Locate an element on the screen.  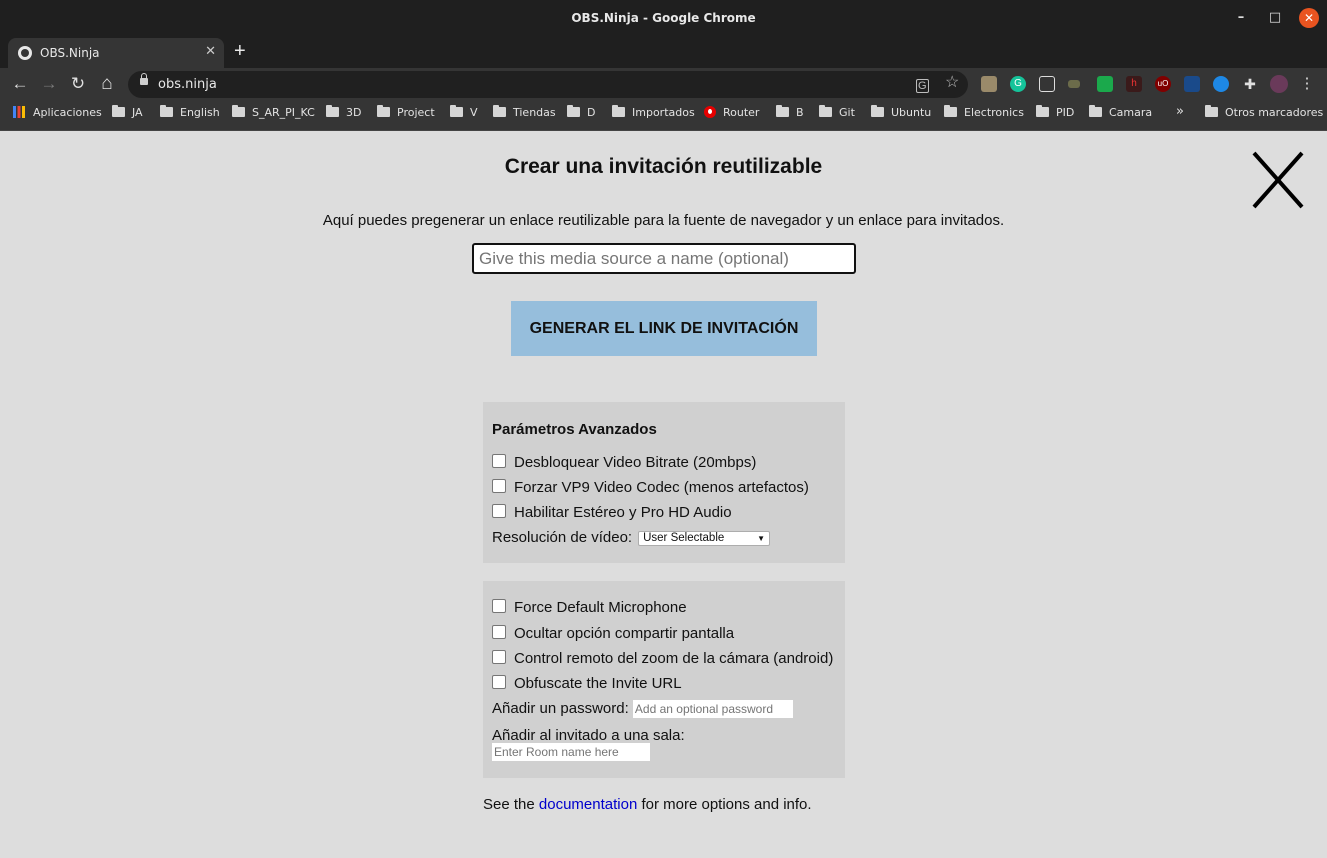
back-arrow-icon: ← is located at coordinates (20, 84).